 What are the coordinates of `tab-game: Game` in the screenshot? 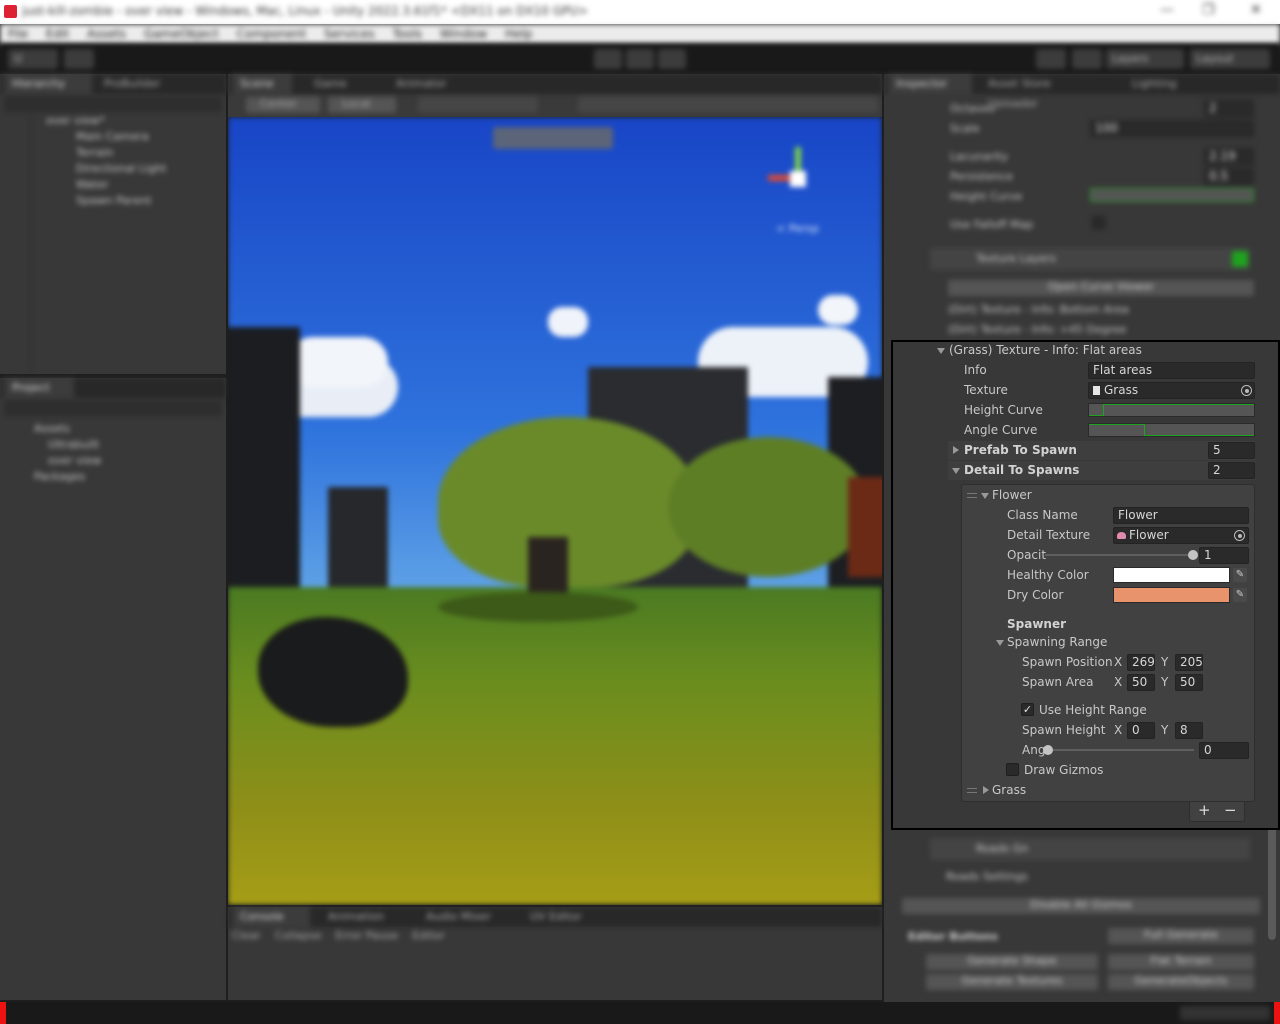 It's located at (336, 84).